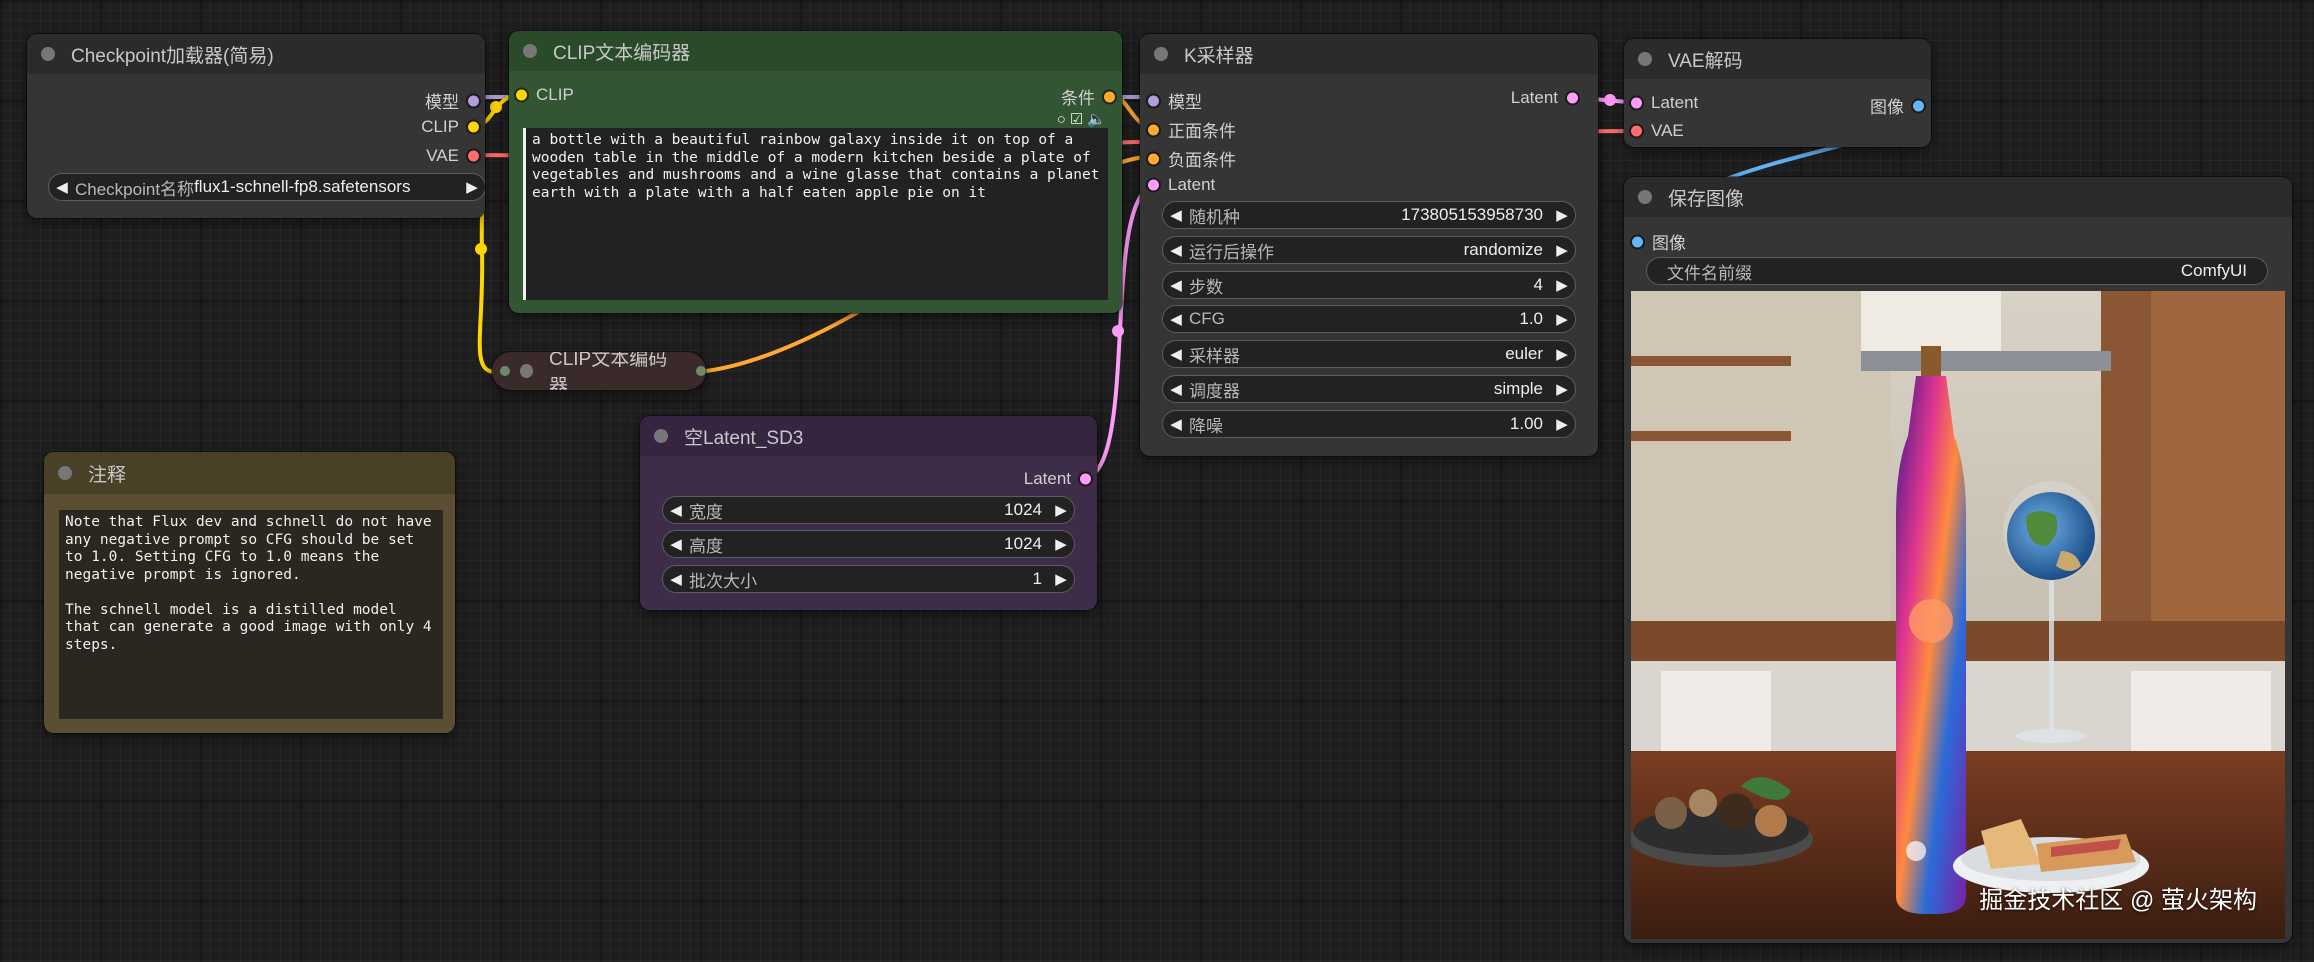 The height and width of the screenshot is (962, 2314). I want to click on checkpoint-loader-header: Checkpoint加载器(简易), so click(256, 54).